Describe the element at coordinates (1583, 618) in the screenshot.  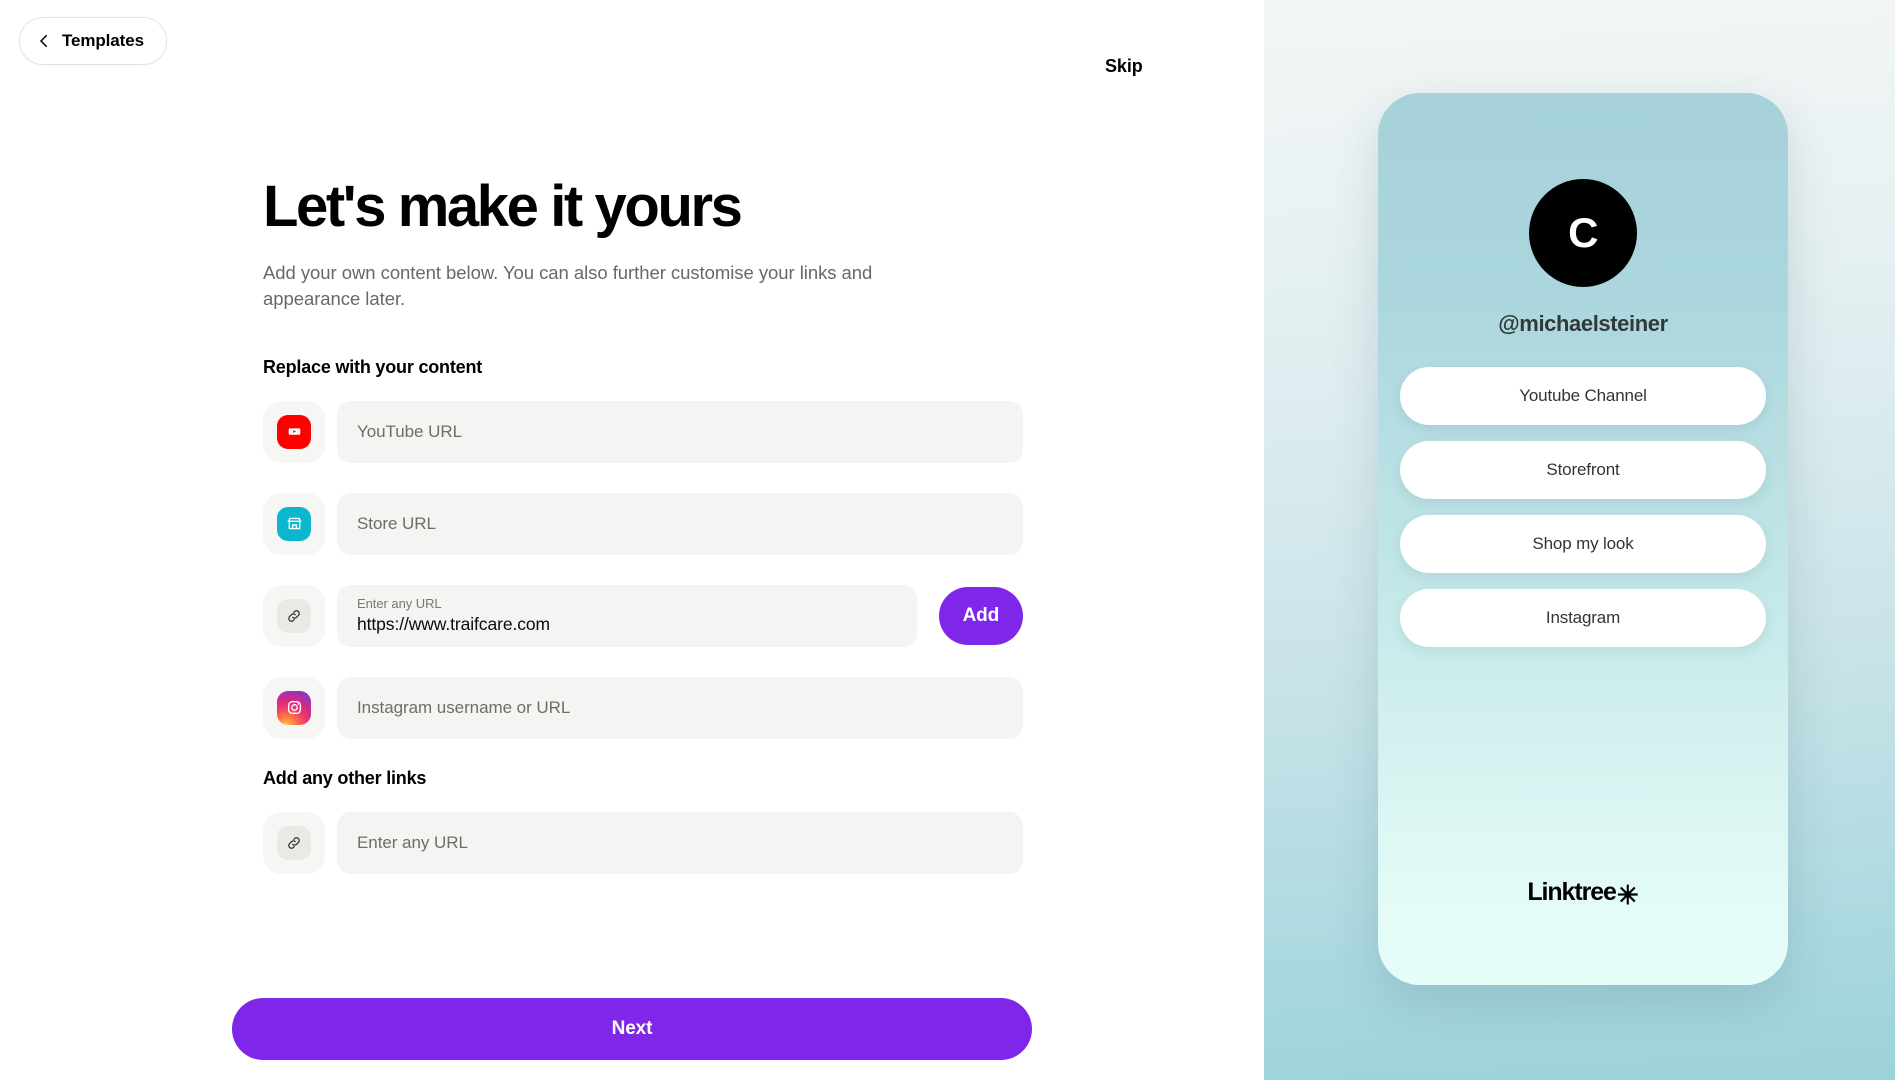
I see `list-item: Instagram` at that location.